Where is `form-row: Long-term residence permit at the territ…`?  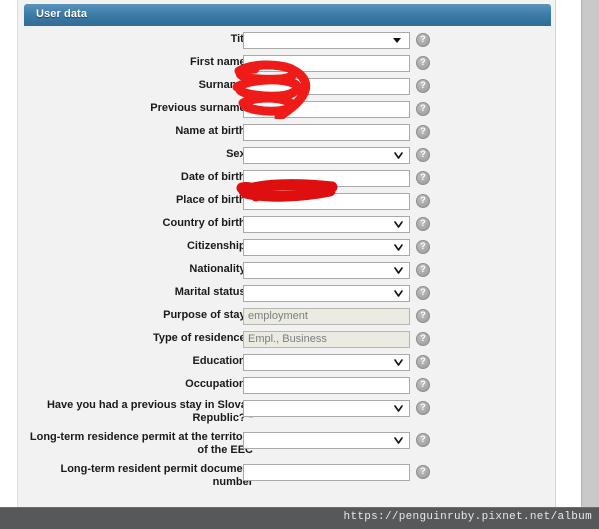
form-row: Long-term residence permit at the territ… is located at coordinates (287, 446).